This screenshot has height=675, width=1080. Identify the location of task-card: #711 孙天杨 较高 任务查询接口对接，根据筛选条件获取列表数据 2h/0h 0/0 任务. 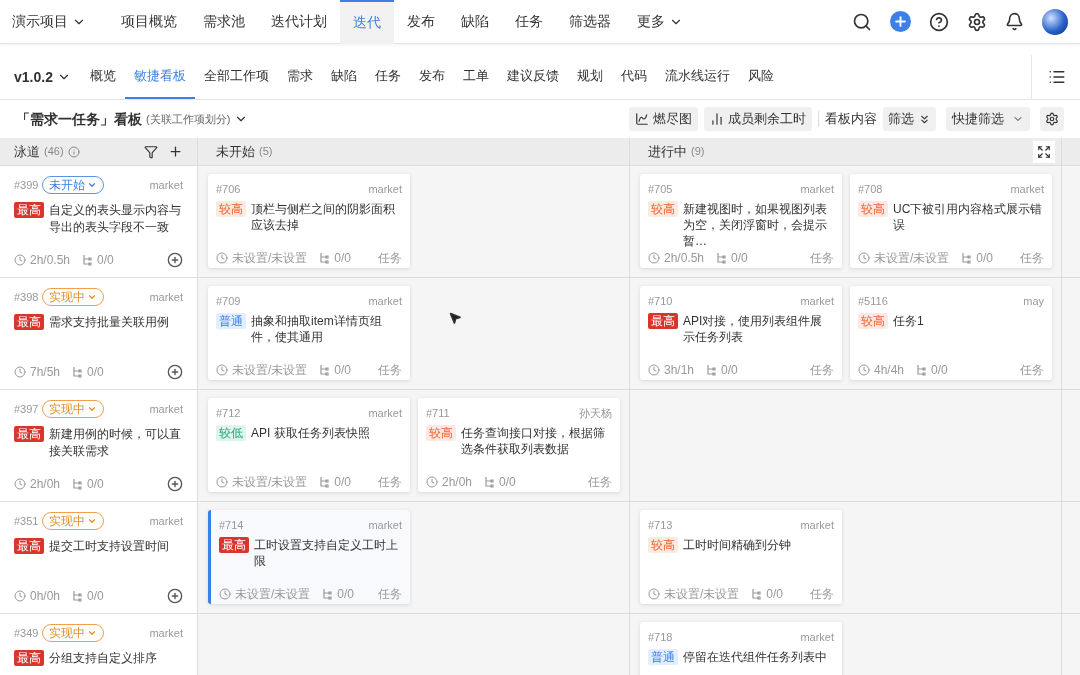
(519, 445).